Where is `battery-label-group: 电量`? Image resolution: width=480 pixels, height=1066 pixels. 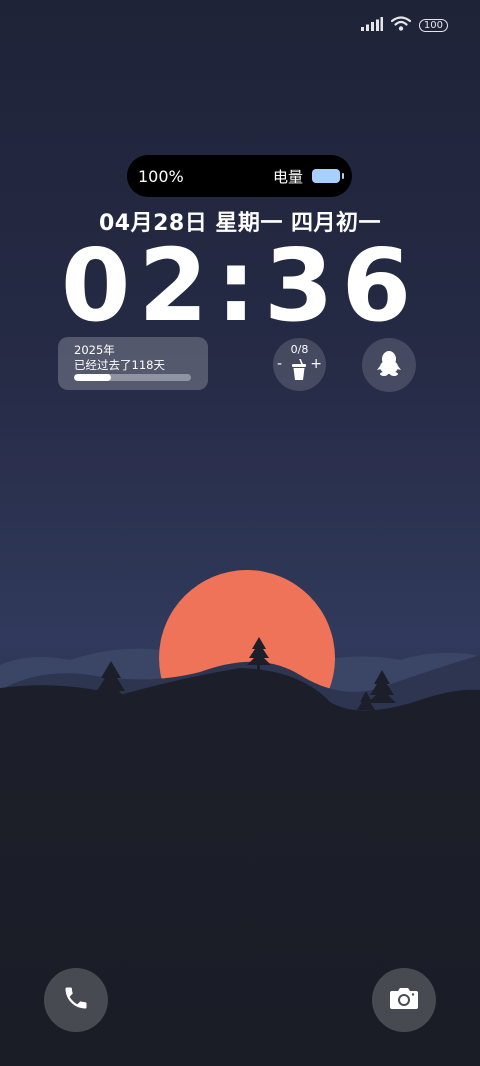
battery-label-group: 电量 is located at coordinates (308, 176).